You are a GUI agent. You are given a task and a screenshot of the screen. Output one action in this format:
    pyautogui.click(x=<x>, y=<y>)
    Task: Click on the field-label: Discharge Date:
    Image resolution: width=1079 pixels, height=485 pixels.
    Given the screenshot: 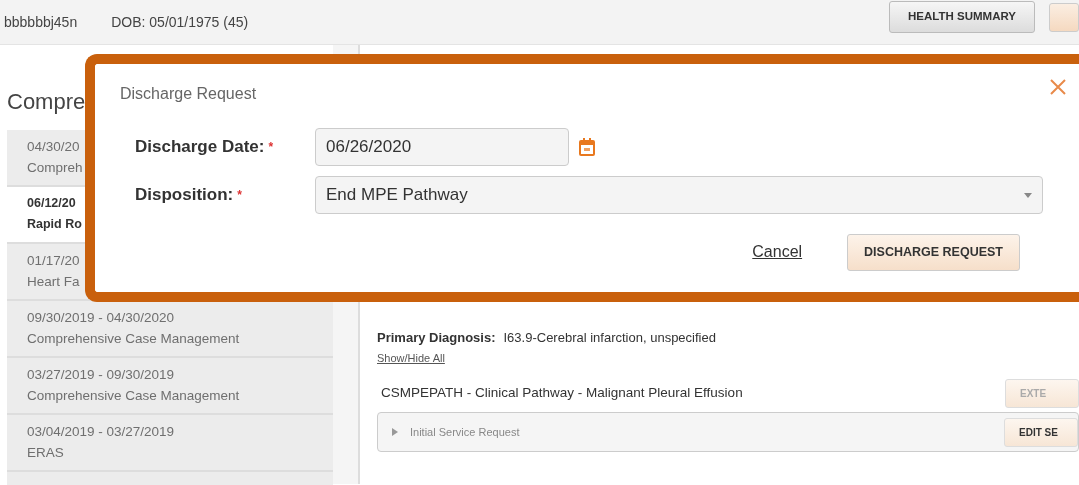 What is the action you would take?
    pyautogui.click(x=200, y=147)
    